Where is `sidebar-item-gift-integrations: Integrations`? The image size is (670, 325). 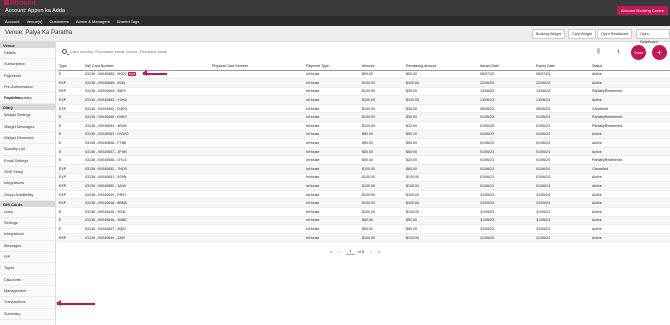
sidebar-item-gift-integrations: Integrations is located at coordinates (27, 235).